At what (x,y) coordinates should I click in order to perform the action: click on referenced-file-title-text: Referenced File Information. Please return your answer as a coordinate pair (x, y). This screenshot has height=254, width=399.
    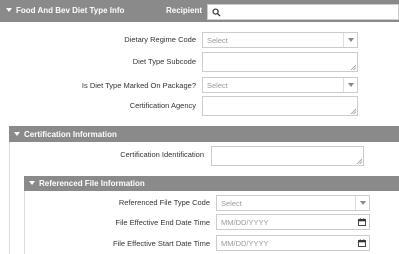
    Looking at the image, I should click on (92, 183).